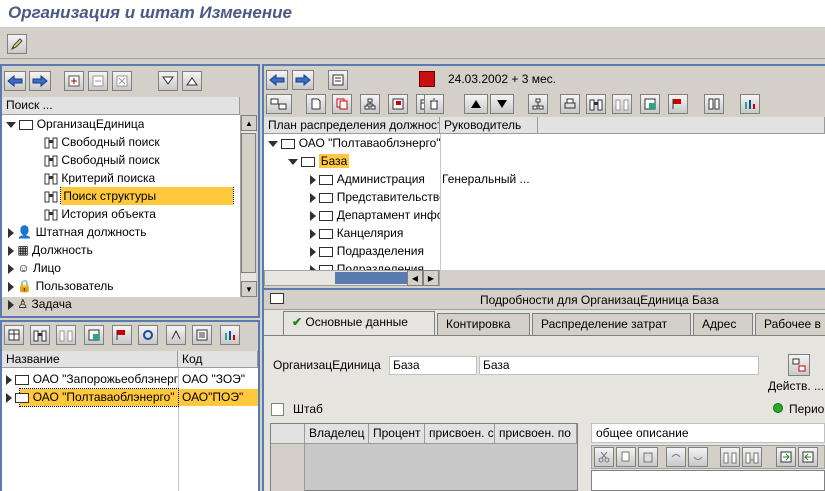 The width and height of the screenshot is (825, 491). What do you see at coordinates (427, 79) in the screenshot?
I see `calendar-icon` at bounding box center [427, 79].